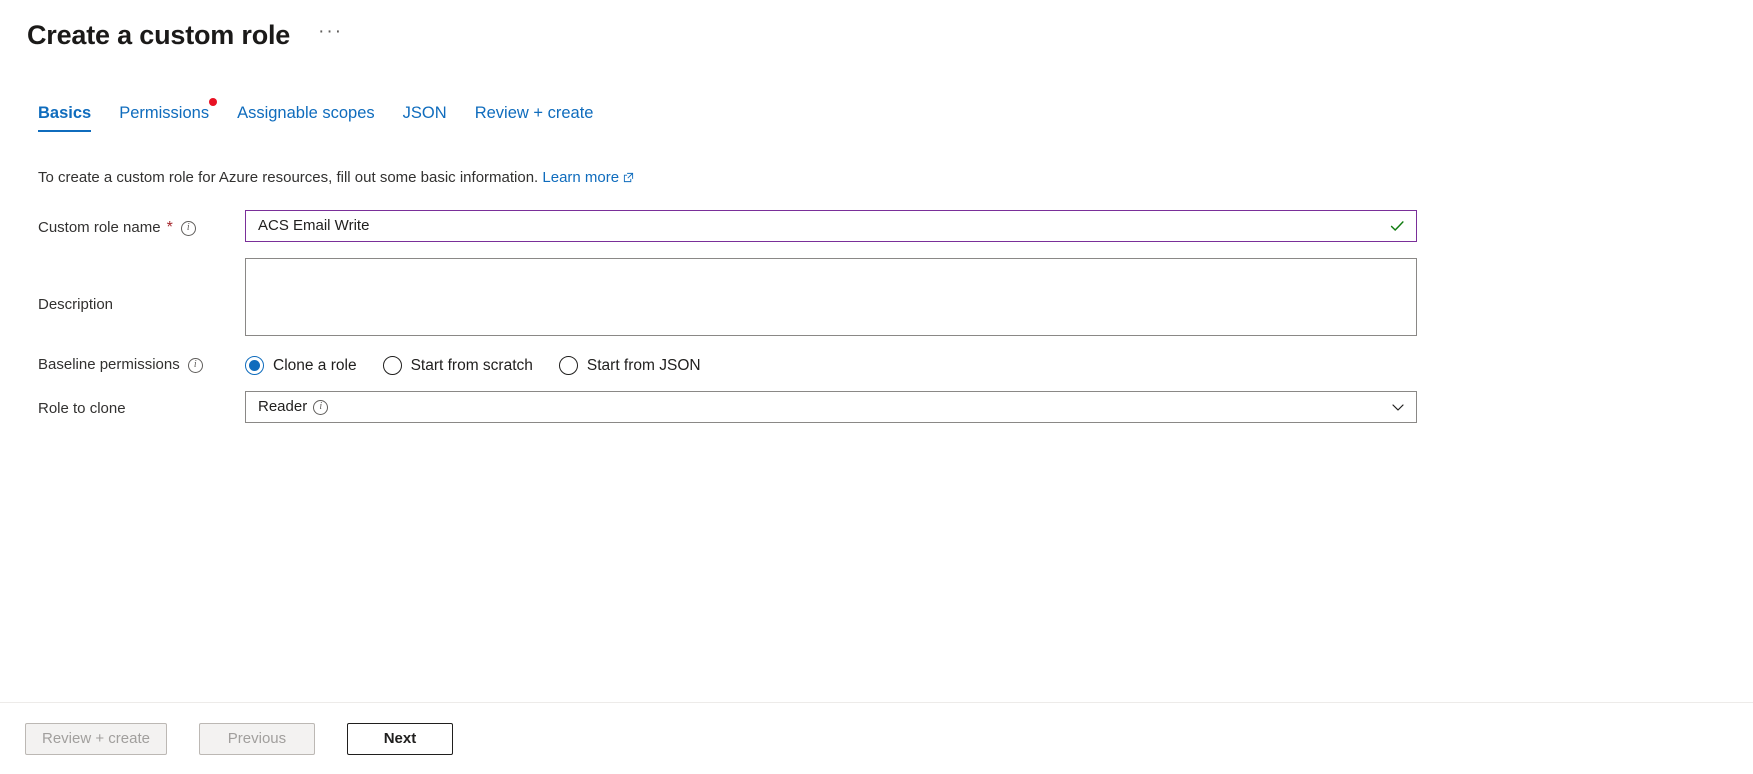 Image resolution: width=1753 pixels, height=774 pixels. What do you see at coordinates (471, 365) in the screenshot?
I see `radio-start-from-scratch-label: Start from scratch` at bounding box center [471, 365].